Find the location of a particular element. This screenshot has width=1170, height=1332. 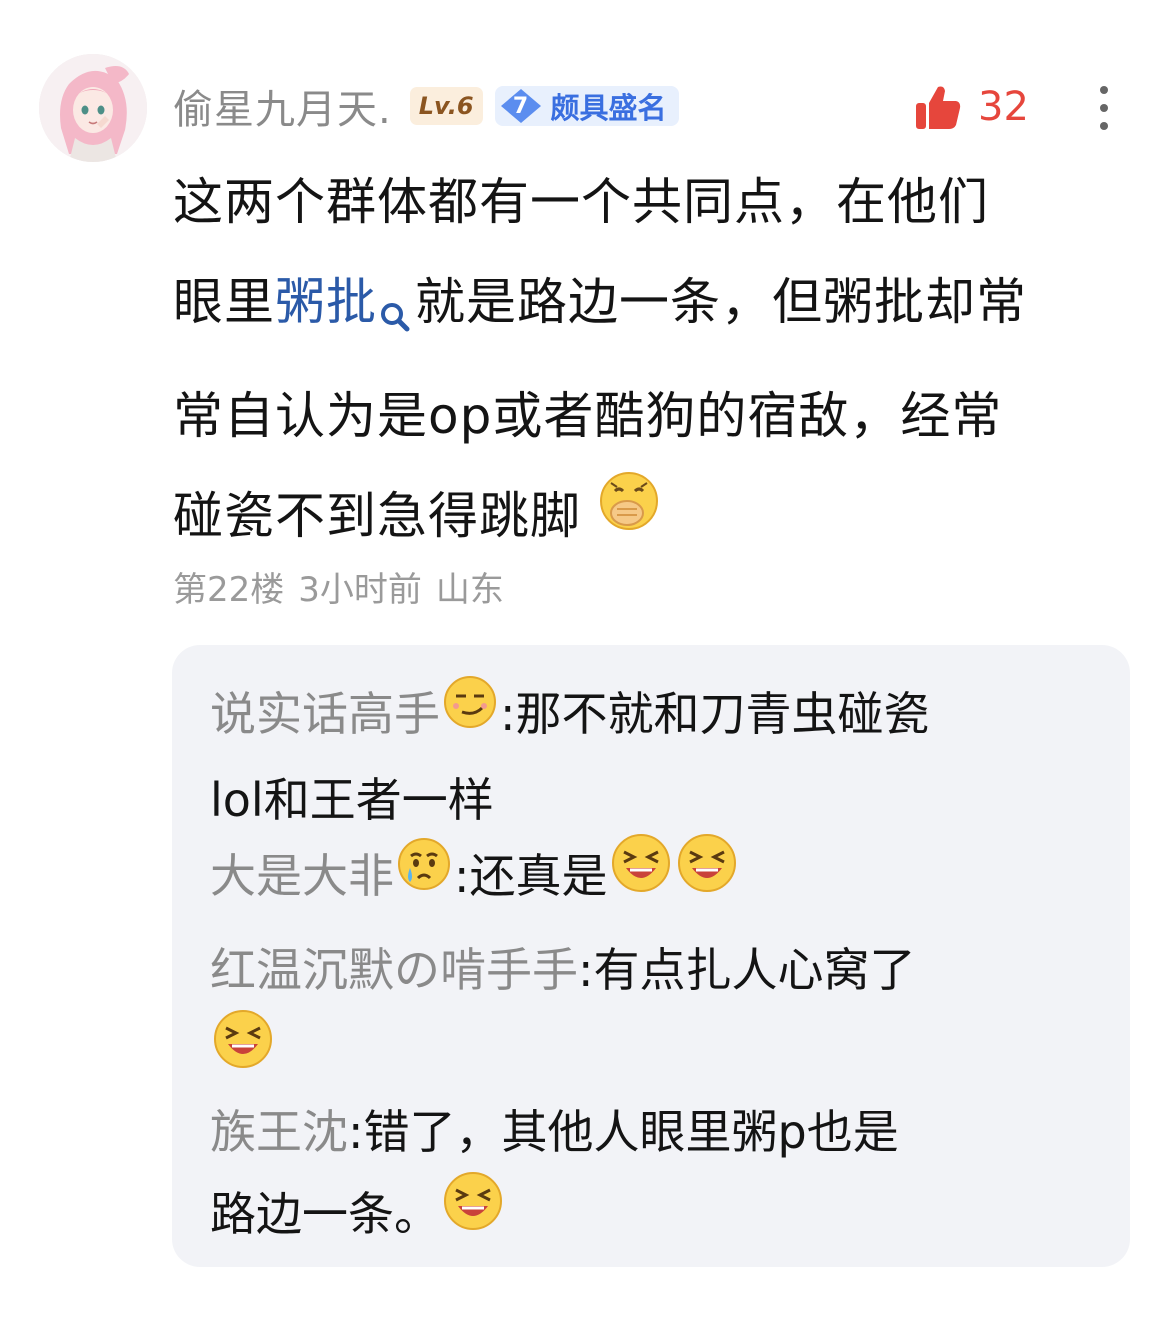

post-header: 偷星九月天. Lv.6 7 颇具盛名 is located at coordinates (426, 106).